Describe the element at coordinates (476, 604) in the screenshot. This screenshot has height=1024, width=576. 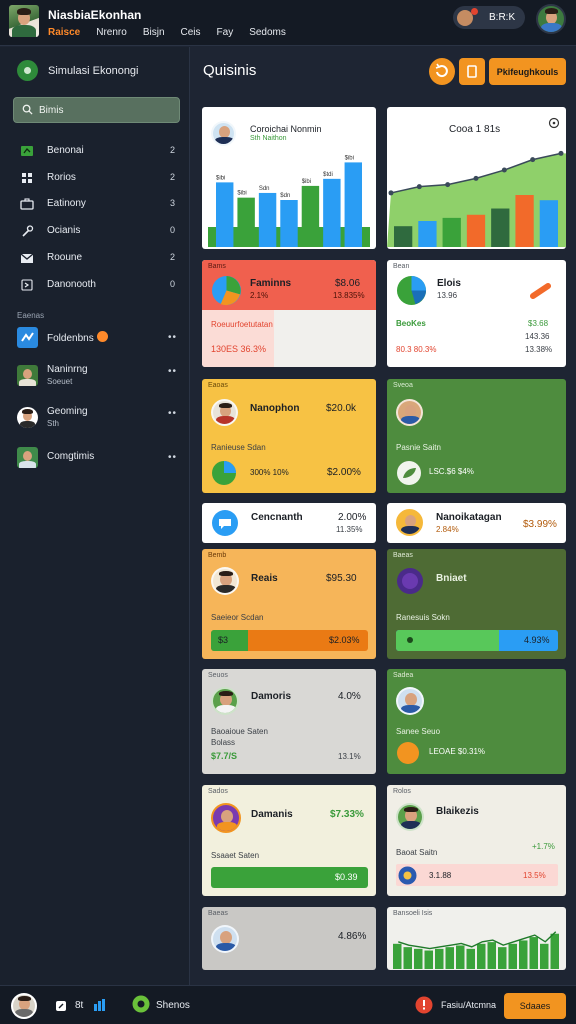
I see `card-bniaet: Baeas Bniaet Ranesuis Sokn 4.93%` at that location.